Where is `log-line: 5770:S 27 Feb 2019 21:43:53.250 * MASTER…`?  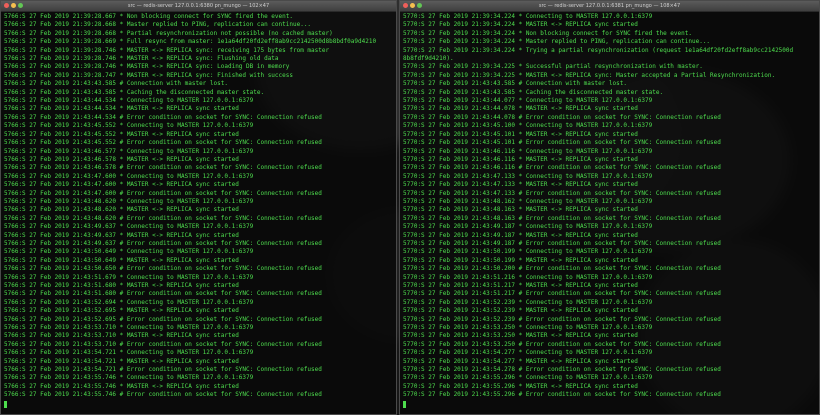 log-line: 5770:S 27 Feb 2019 21:43:53.250 * MASTER… is located at coordinates (520, 336).